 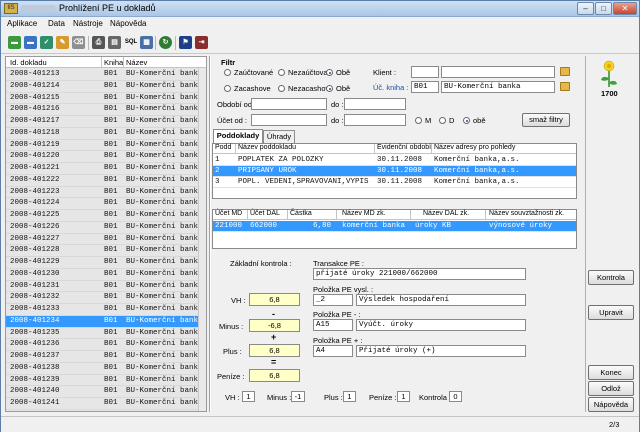 I want to click on list-item: 2008-401227 B01 BU-Komerční bank, so click(x=102, y=240).